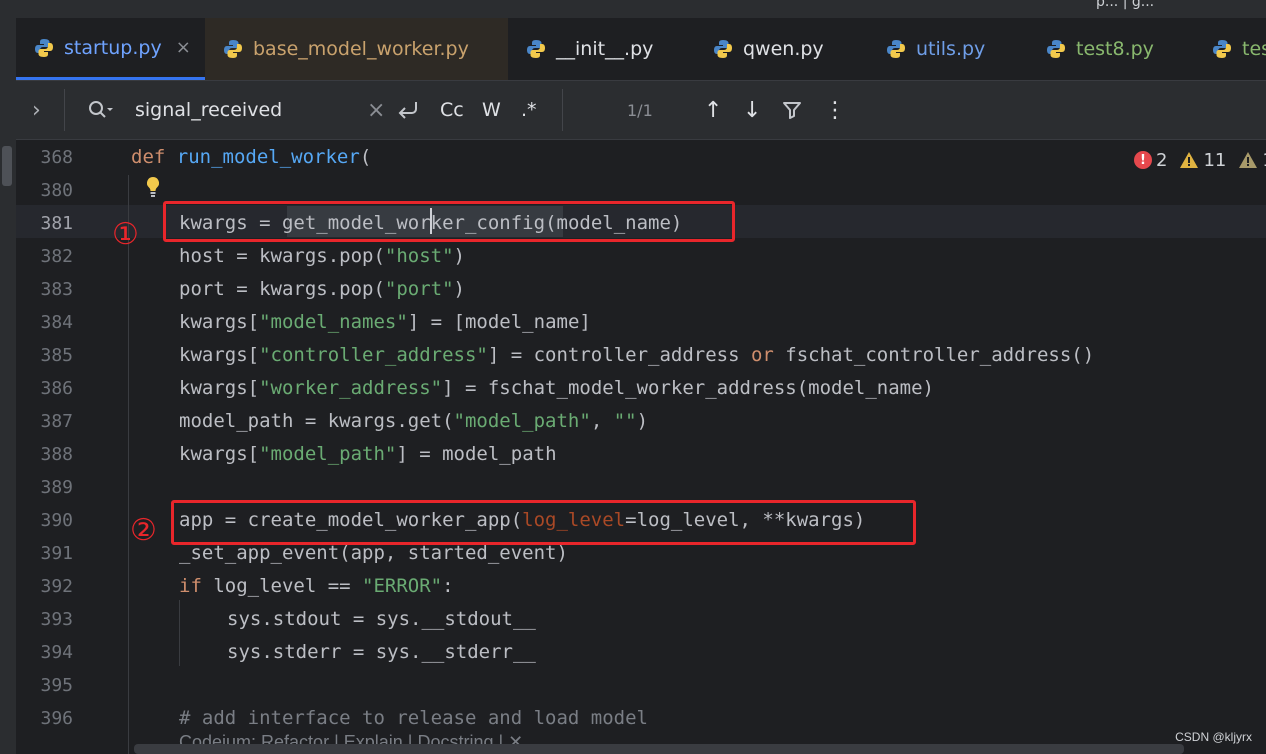 Image resolution: width=1266 pixels, height=754 pixels. I want to click on code-text: log_level ==, so click(282, 586).